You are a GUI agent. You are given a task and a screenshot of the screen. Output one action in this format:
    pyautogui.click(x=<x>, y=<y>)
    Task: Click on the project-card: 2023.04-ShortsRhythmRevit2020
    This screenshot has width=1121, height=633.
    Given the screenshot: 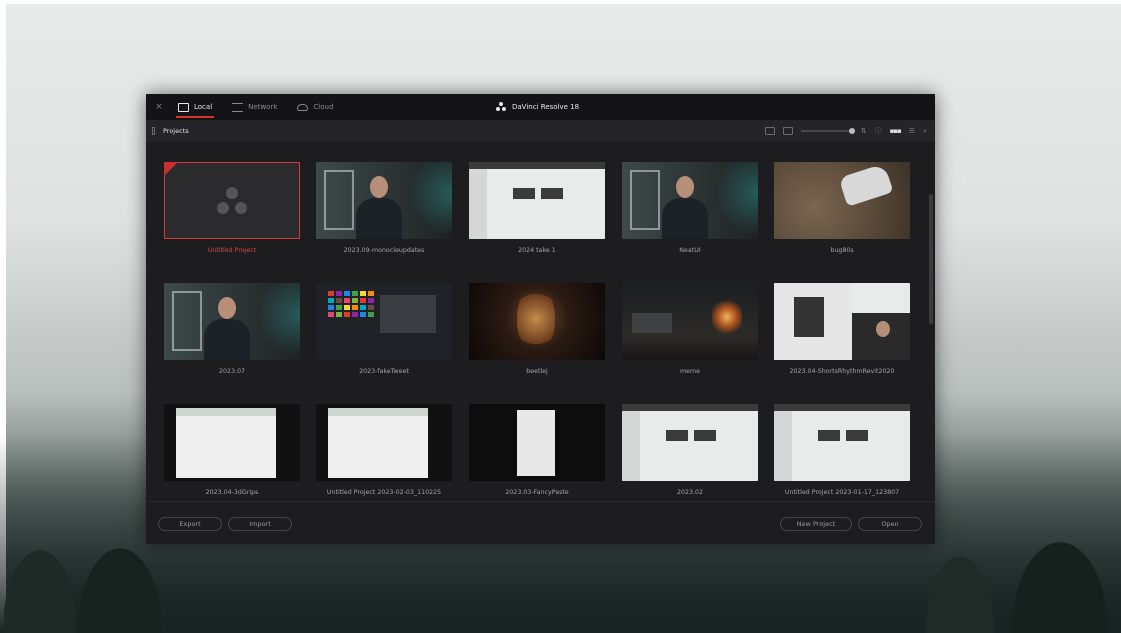 What is the action you would take?
    pyautogui.click(x=842, y=329)
    